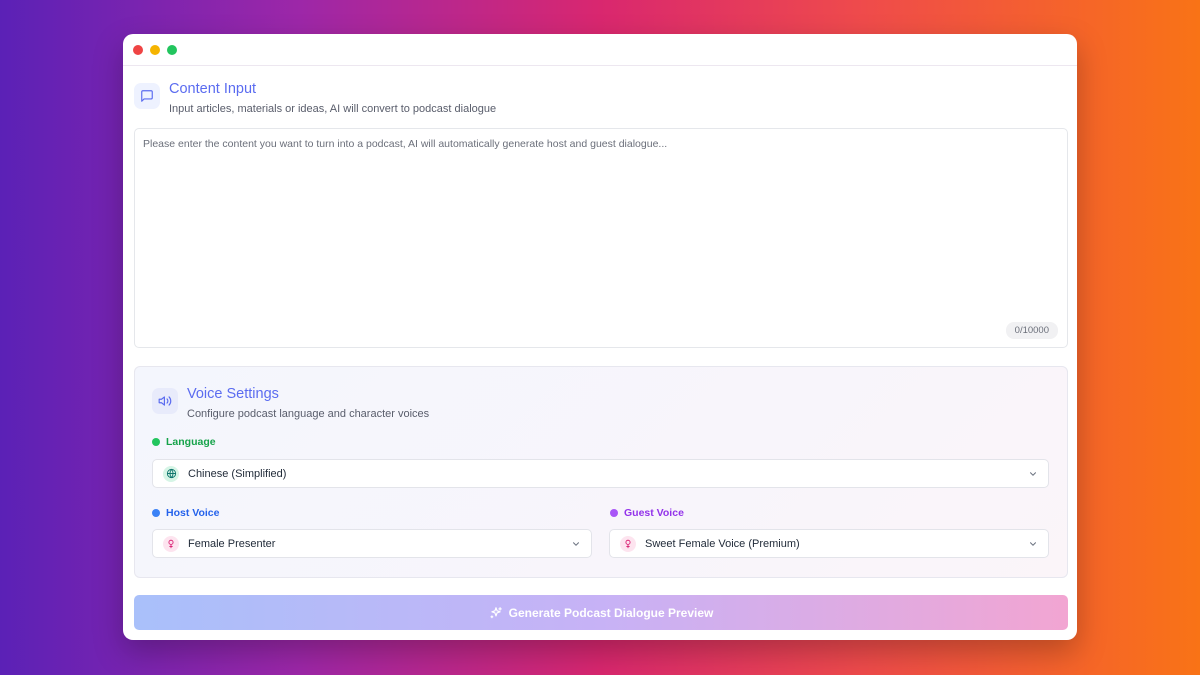  I want to click on sparkles-icon, so click(496, 612).